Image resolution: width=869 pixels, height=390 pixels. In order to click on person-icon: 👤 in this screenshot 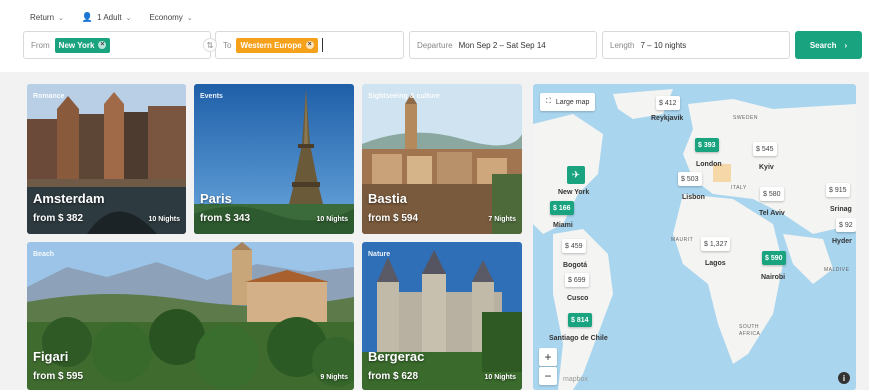, I will do `click(87, 17)`.